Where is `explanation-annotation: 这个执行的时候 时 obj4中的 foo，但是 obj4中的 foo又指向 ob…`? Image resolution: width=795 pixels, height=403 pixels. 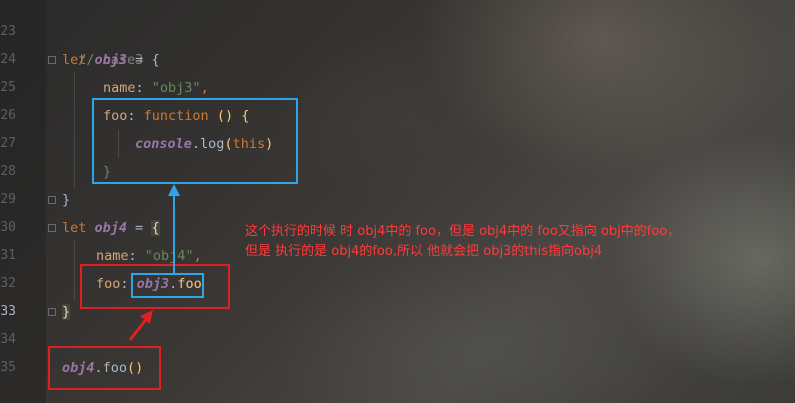 explanation-annotation: 这个执行的时候 时 obj4中的 foo，但是 obj4中的 foo又指向 ob… is located at coordinates (515, 242).